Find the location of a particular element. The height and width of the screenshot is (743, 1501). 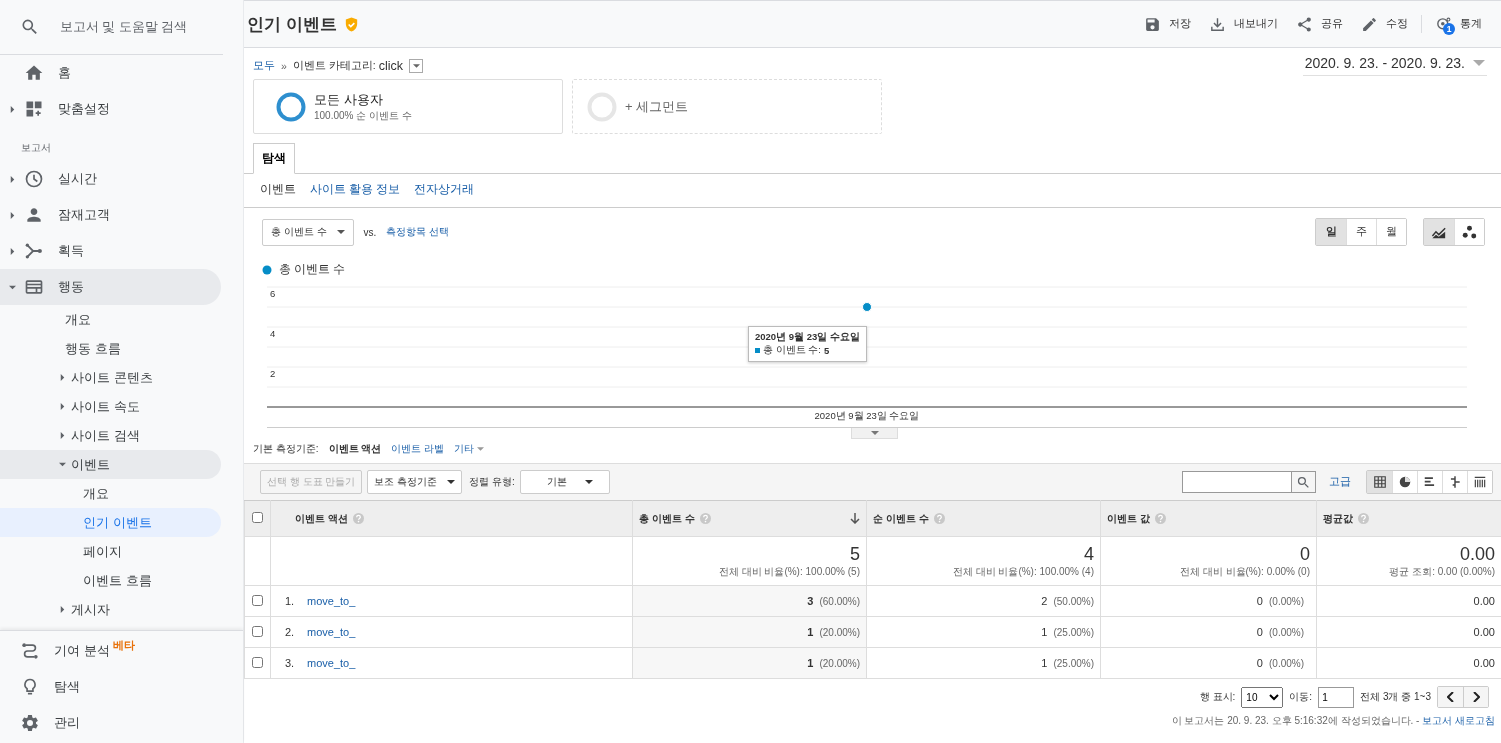

date-range-picker: 2020. 9. 23. - 2020. 9. 23. is located at coordinates (1394, 65).